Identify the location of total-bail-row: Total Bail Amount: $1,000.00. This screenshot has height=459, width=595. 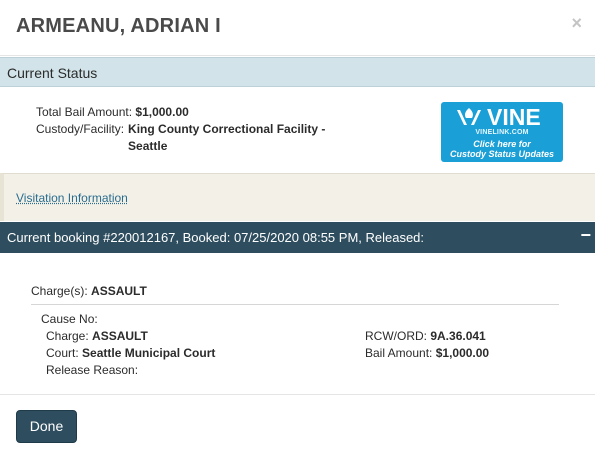
(197, 112).